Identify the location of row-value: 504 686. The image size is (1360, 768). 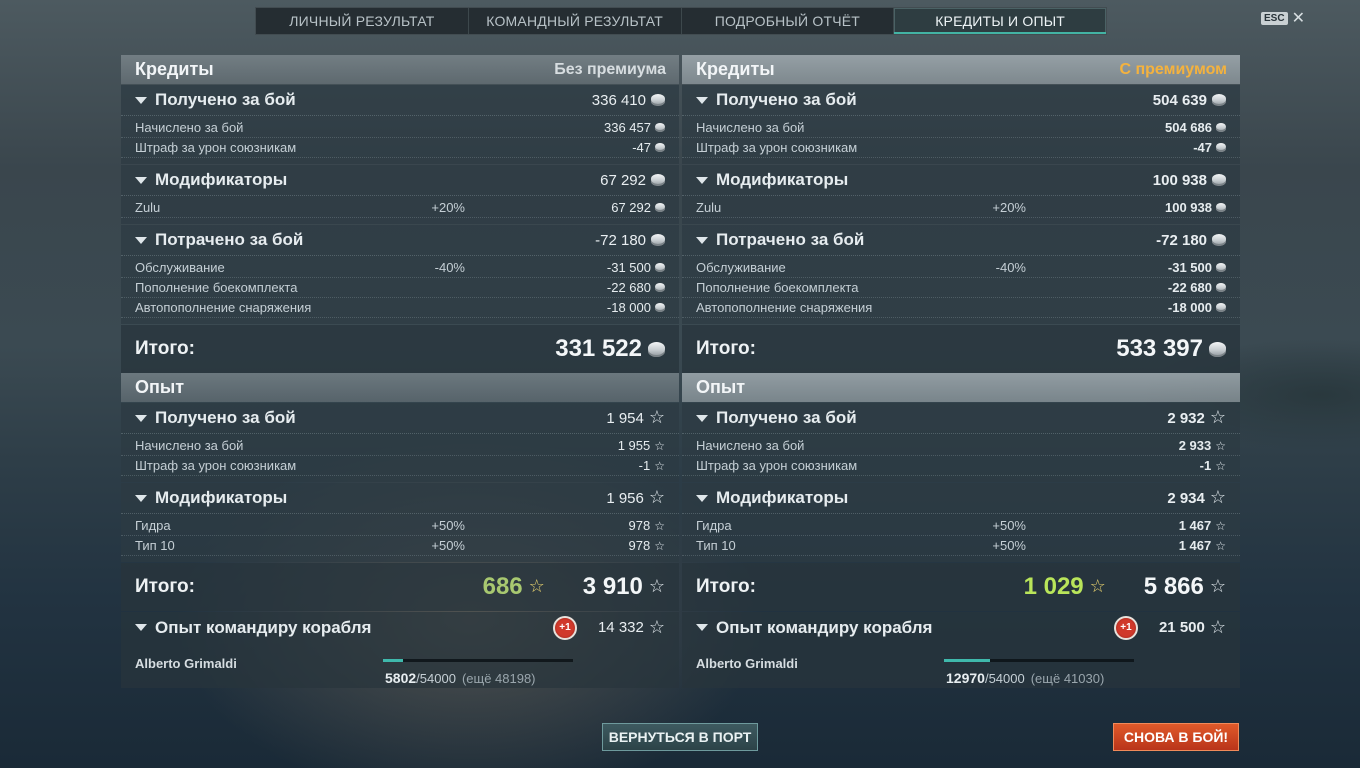
(1126, 127).